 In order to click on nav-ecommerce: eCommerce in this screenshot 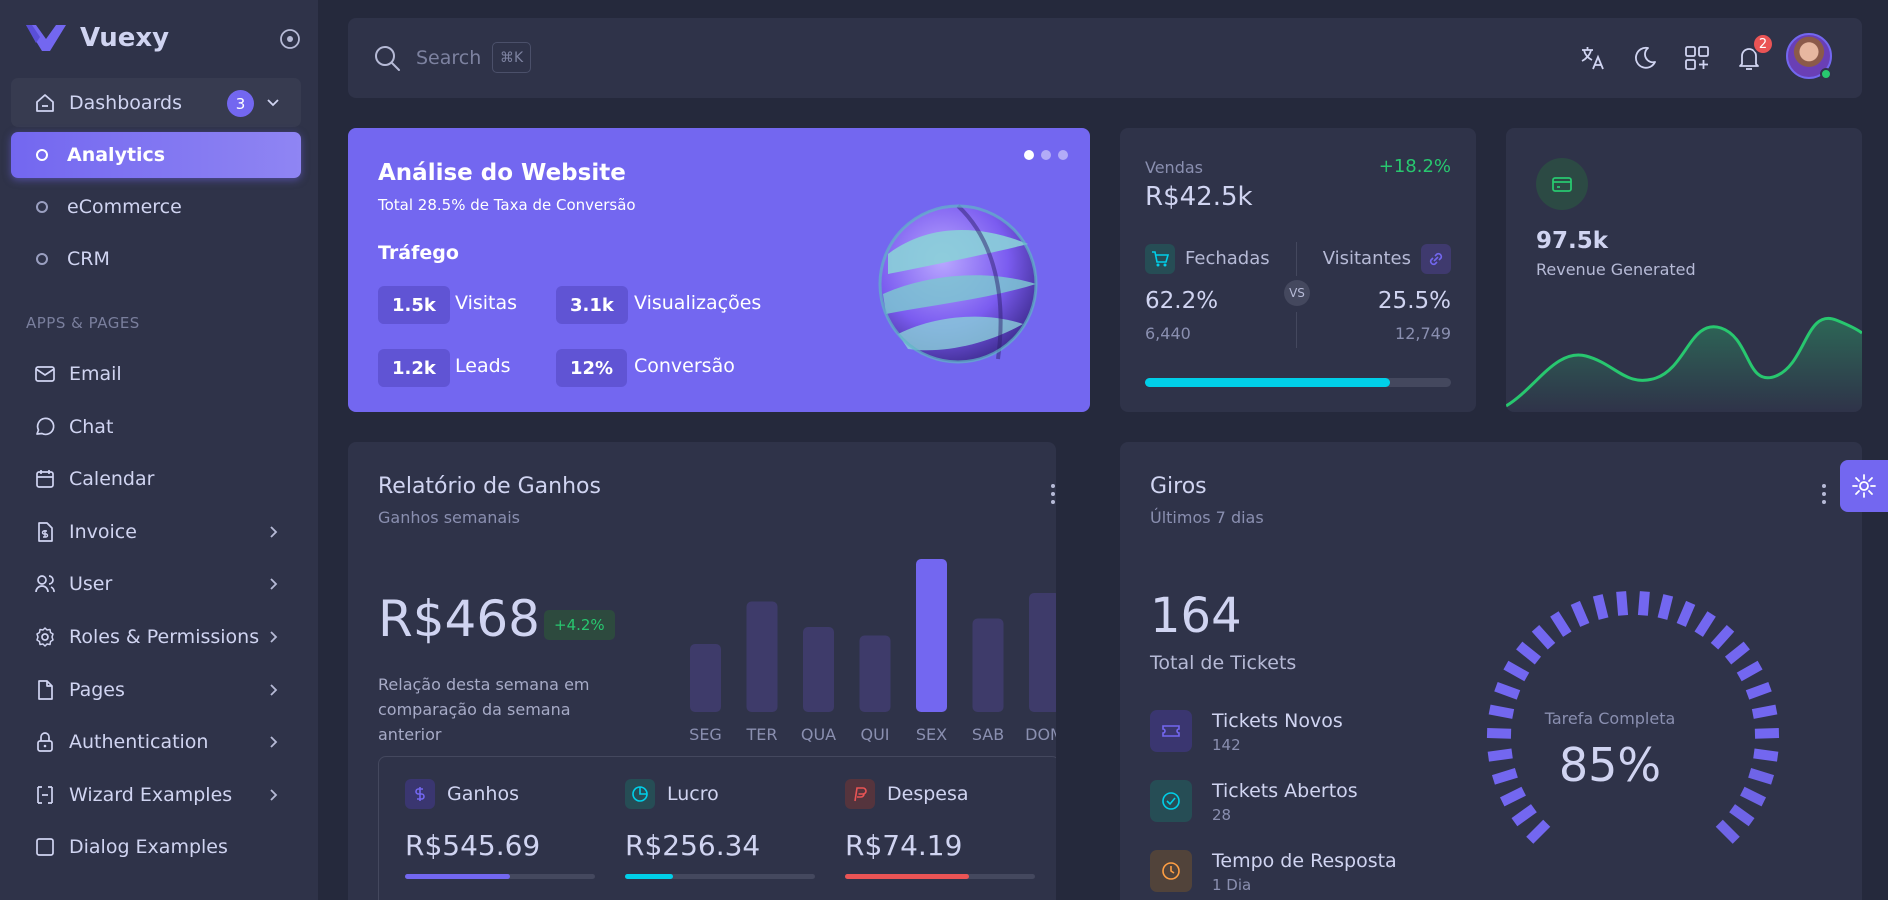, I will do `click(156, 207)`.